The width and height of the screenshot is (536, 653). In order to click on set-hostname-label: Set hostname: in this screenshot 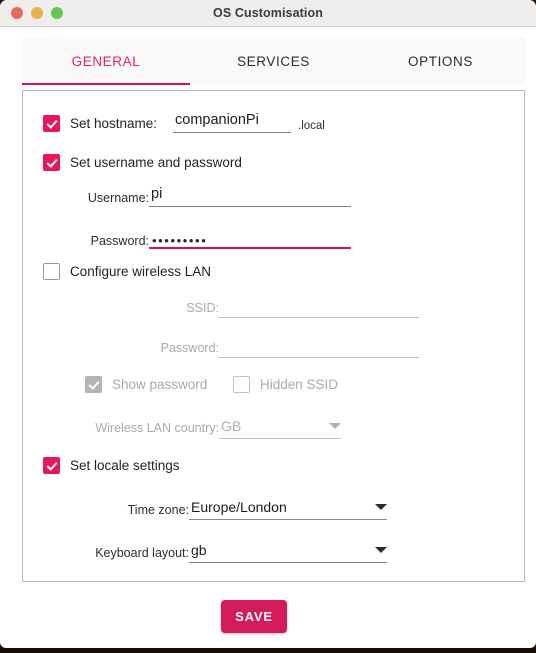, I will do `click(114, 123)`.